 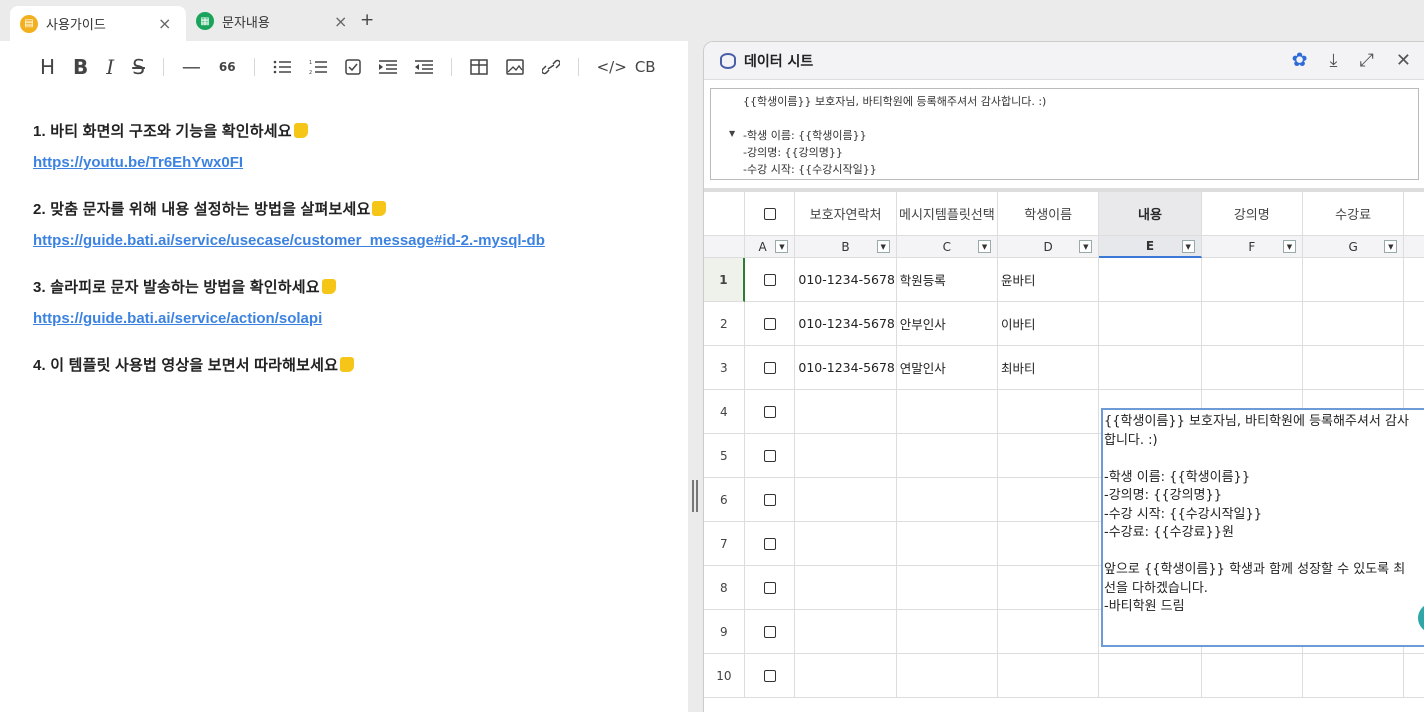 I want to click on checklist-icon, so click(x=352, y=67).